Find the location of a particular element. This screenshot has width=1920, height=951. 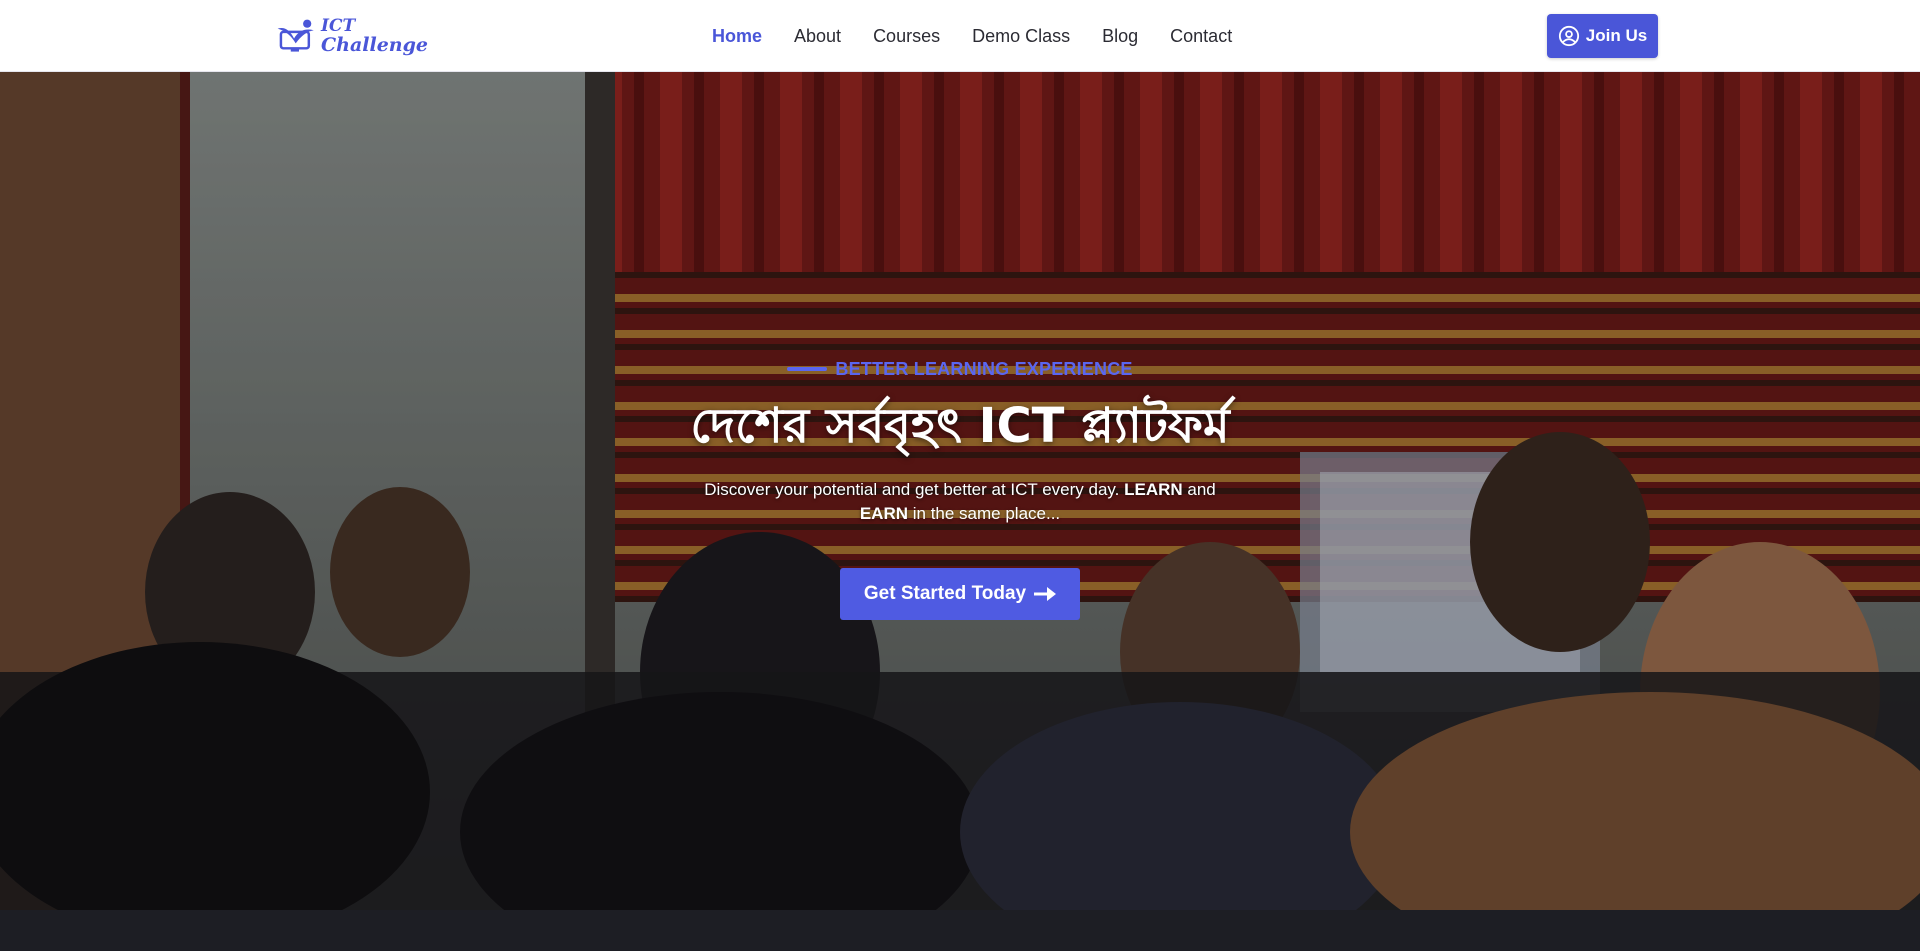

get-started-button: Get Started Today is located at coordinates (960, 593).